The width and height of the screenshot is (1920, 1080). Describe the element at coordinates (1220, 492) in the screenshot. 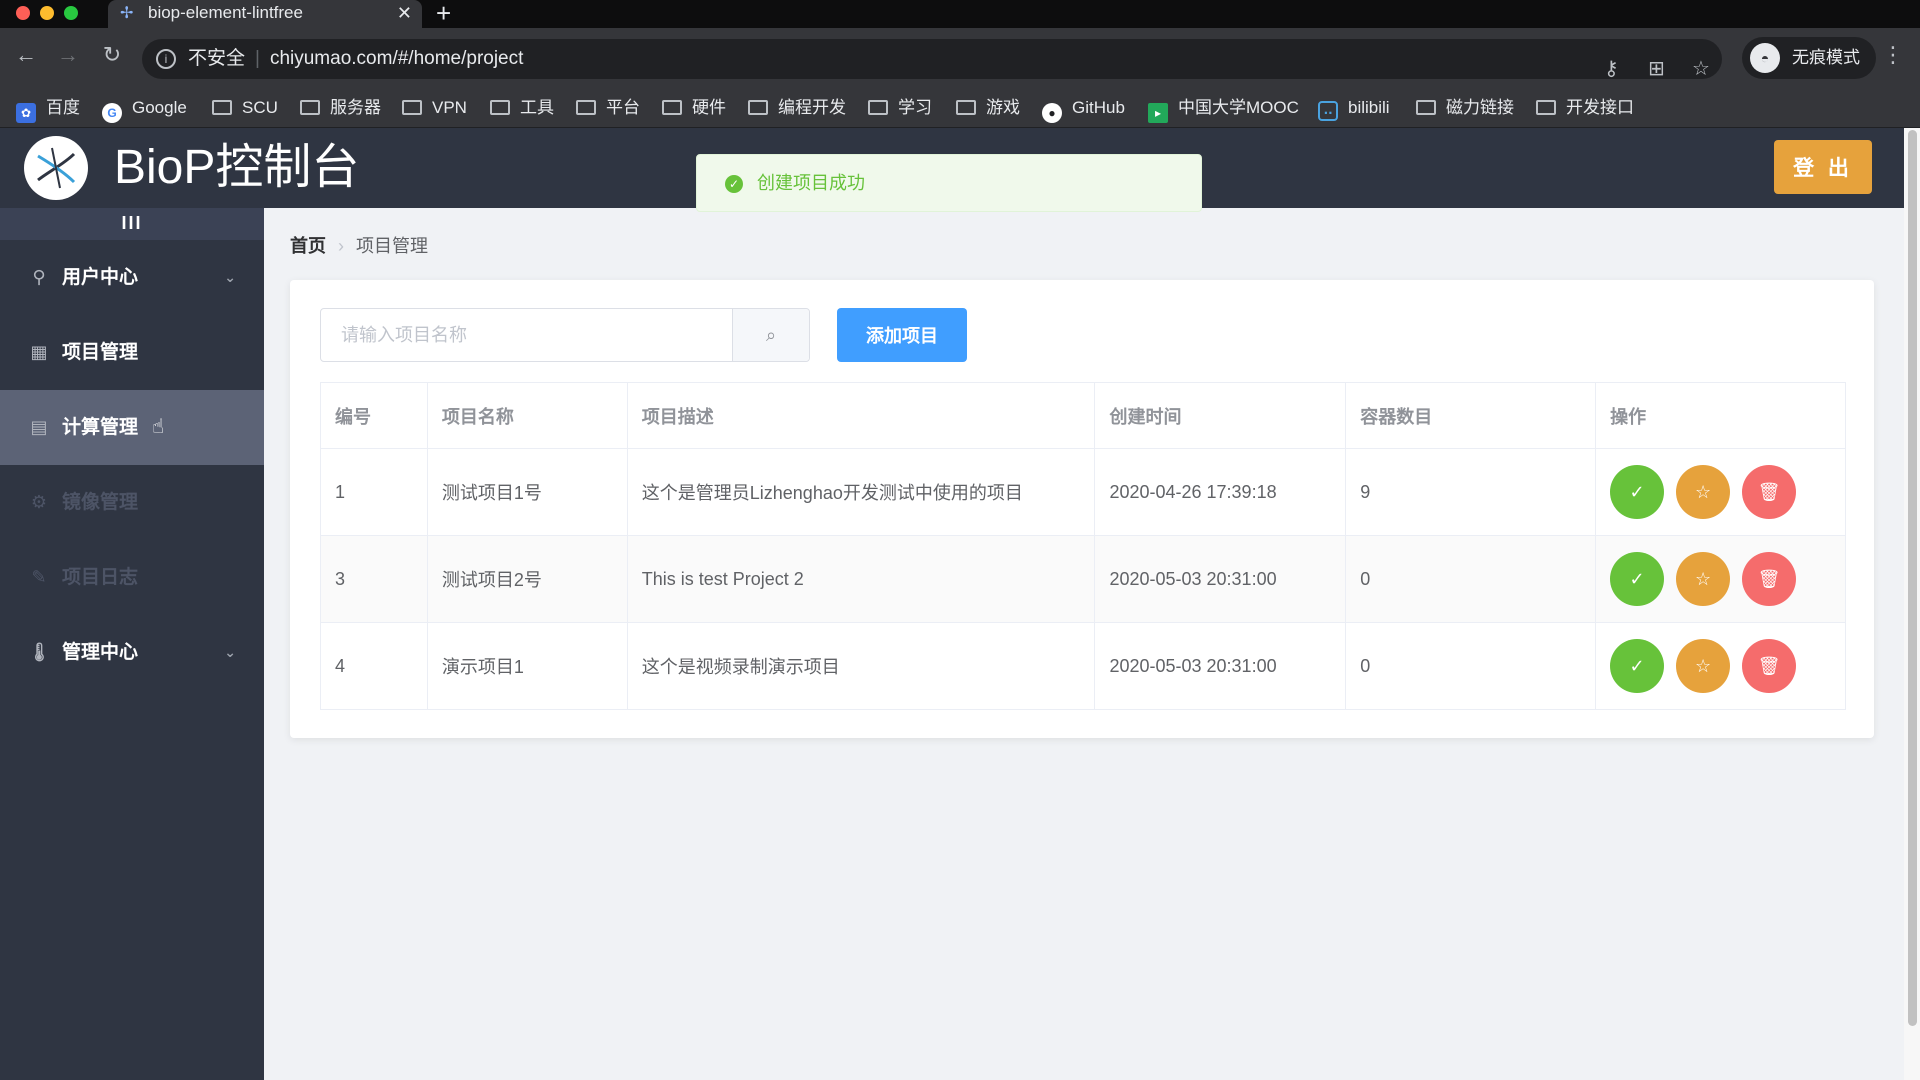

I see `cell-created: 2020-04-26 17:39:18` at that location.